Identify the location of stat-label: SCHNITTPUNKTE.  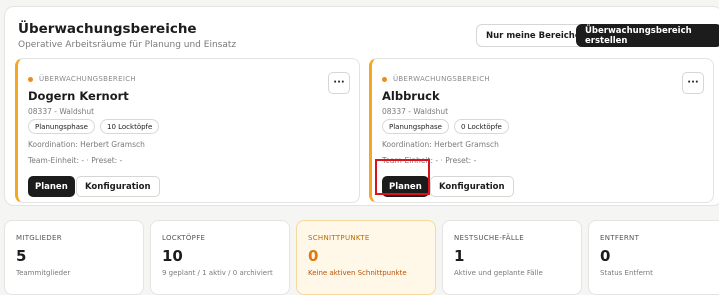
(339, 238).